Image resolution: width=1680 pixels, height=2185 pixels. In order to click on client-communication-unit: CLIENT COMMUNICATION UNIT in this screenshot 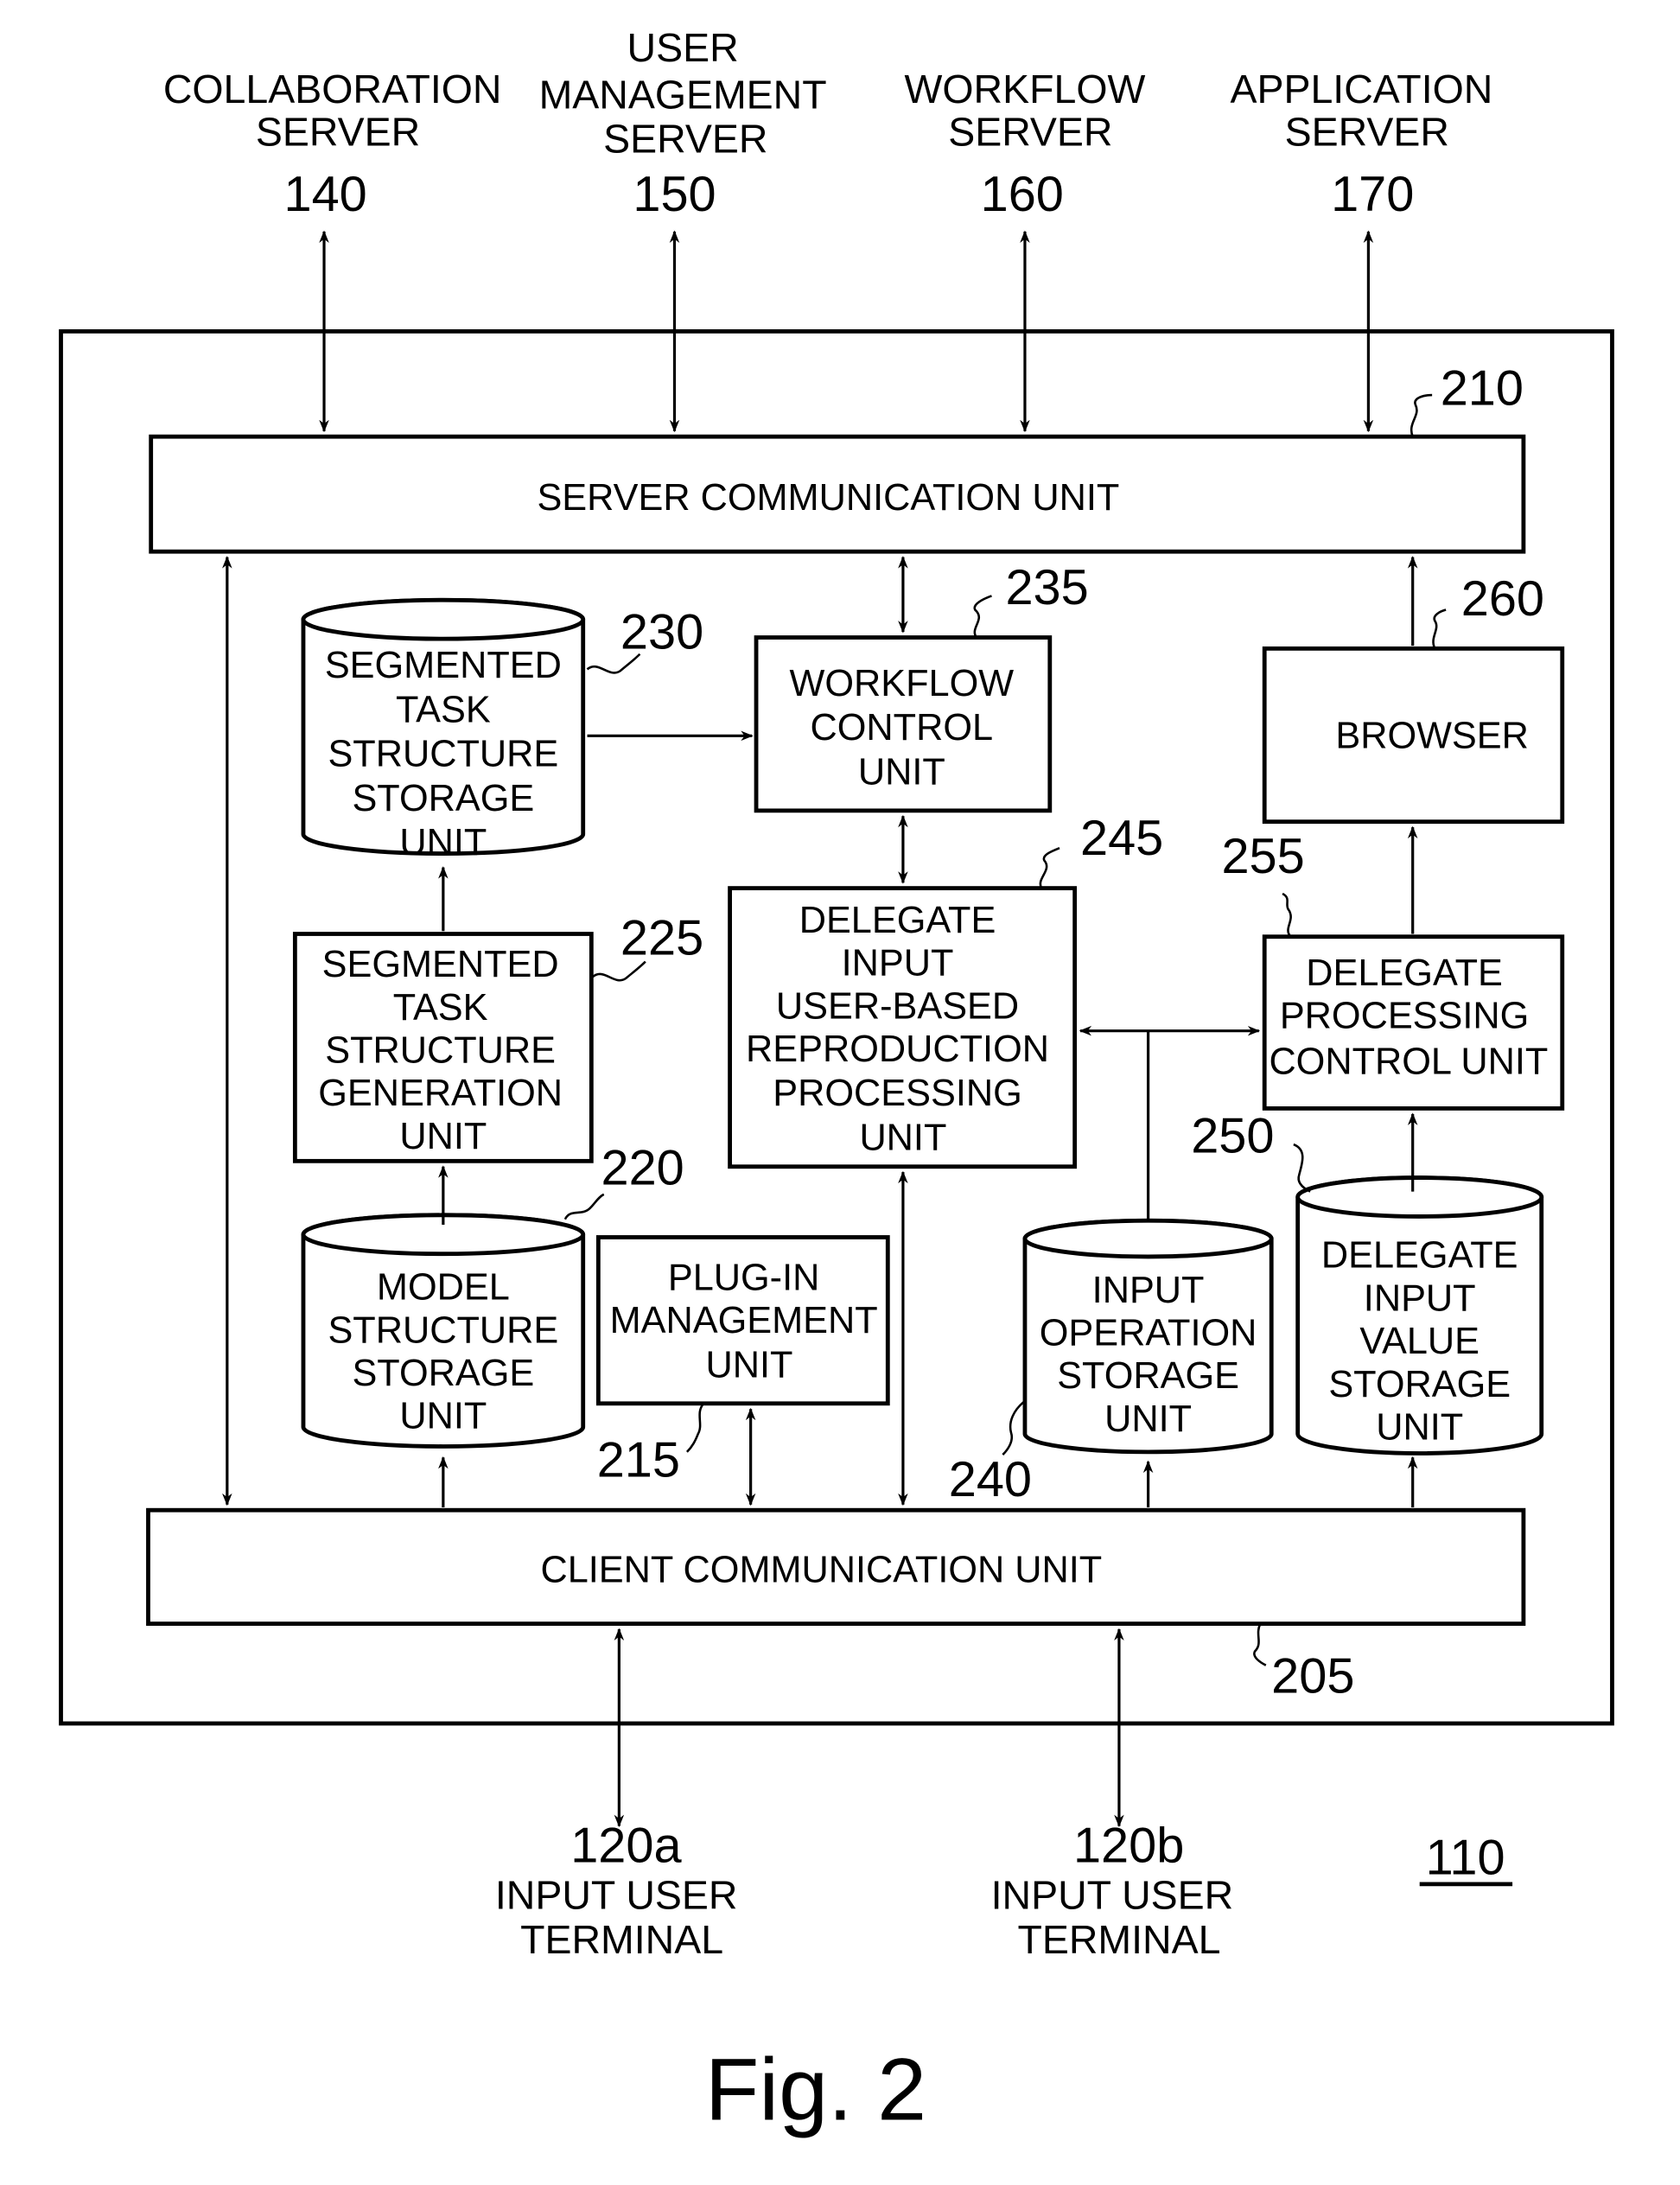, I will do `click(836, 1567)`.